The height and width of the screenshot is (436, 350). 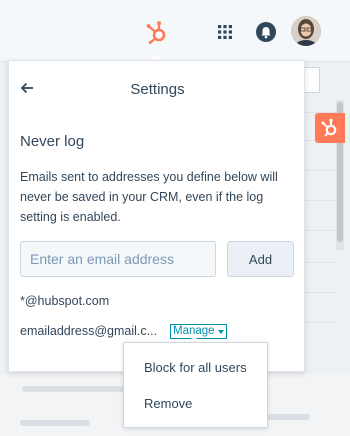 I want to click on caret-down-icon, so click(x=220, y=331).